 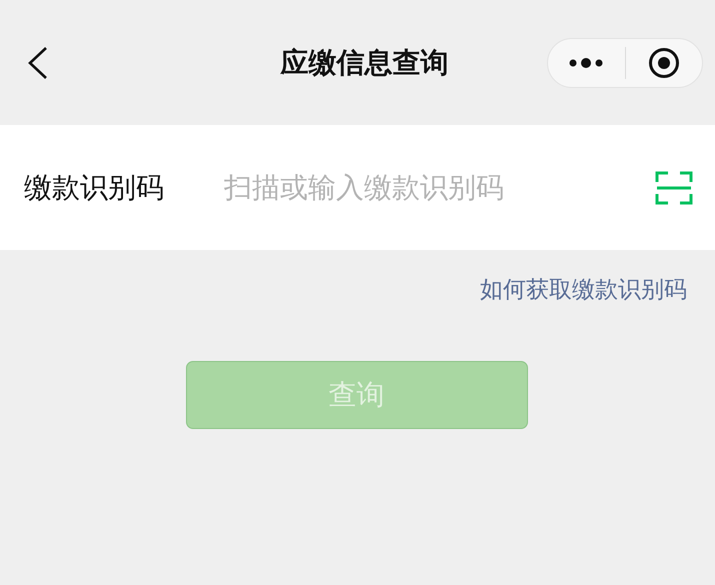 I want to click on page-title: 应缴信息查询, so click(x=364, y=62).